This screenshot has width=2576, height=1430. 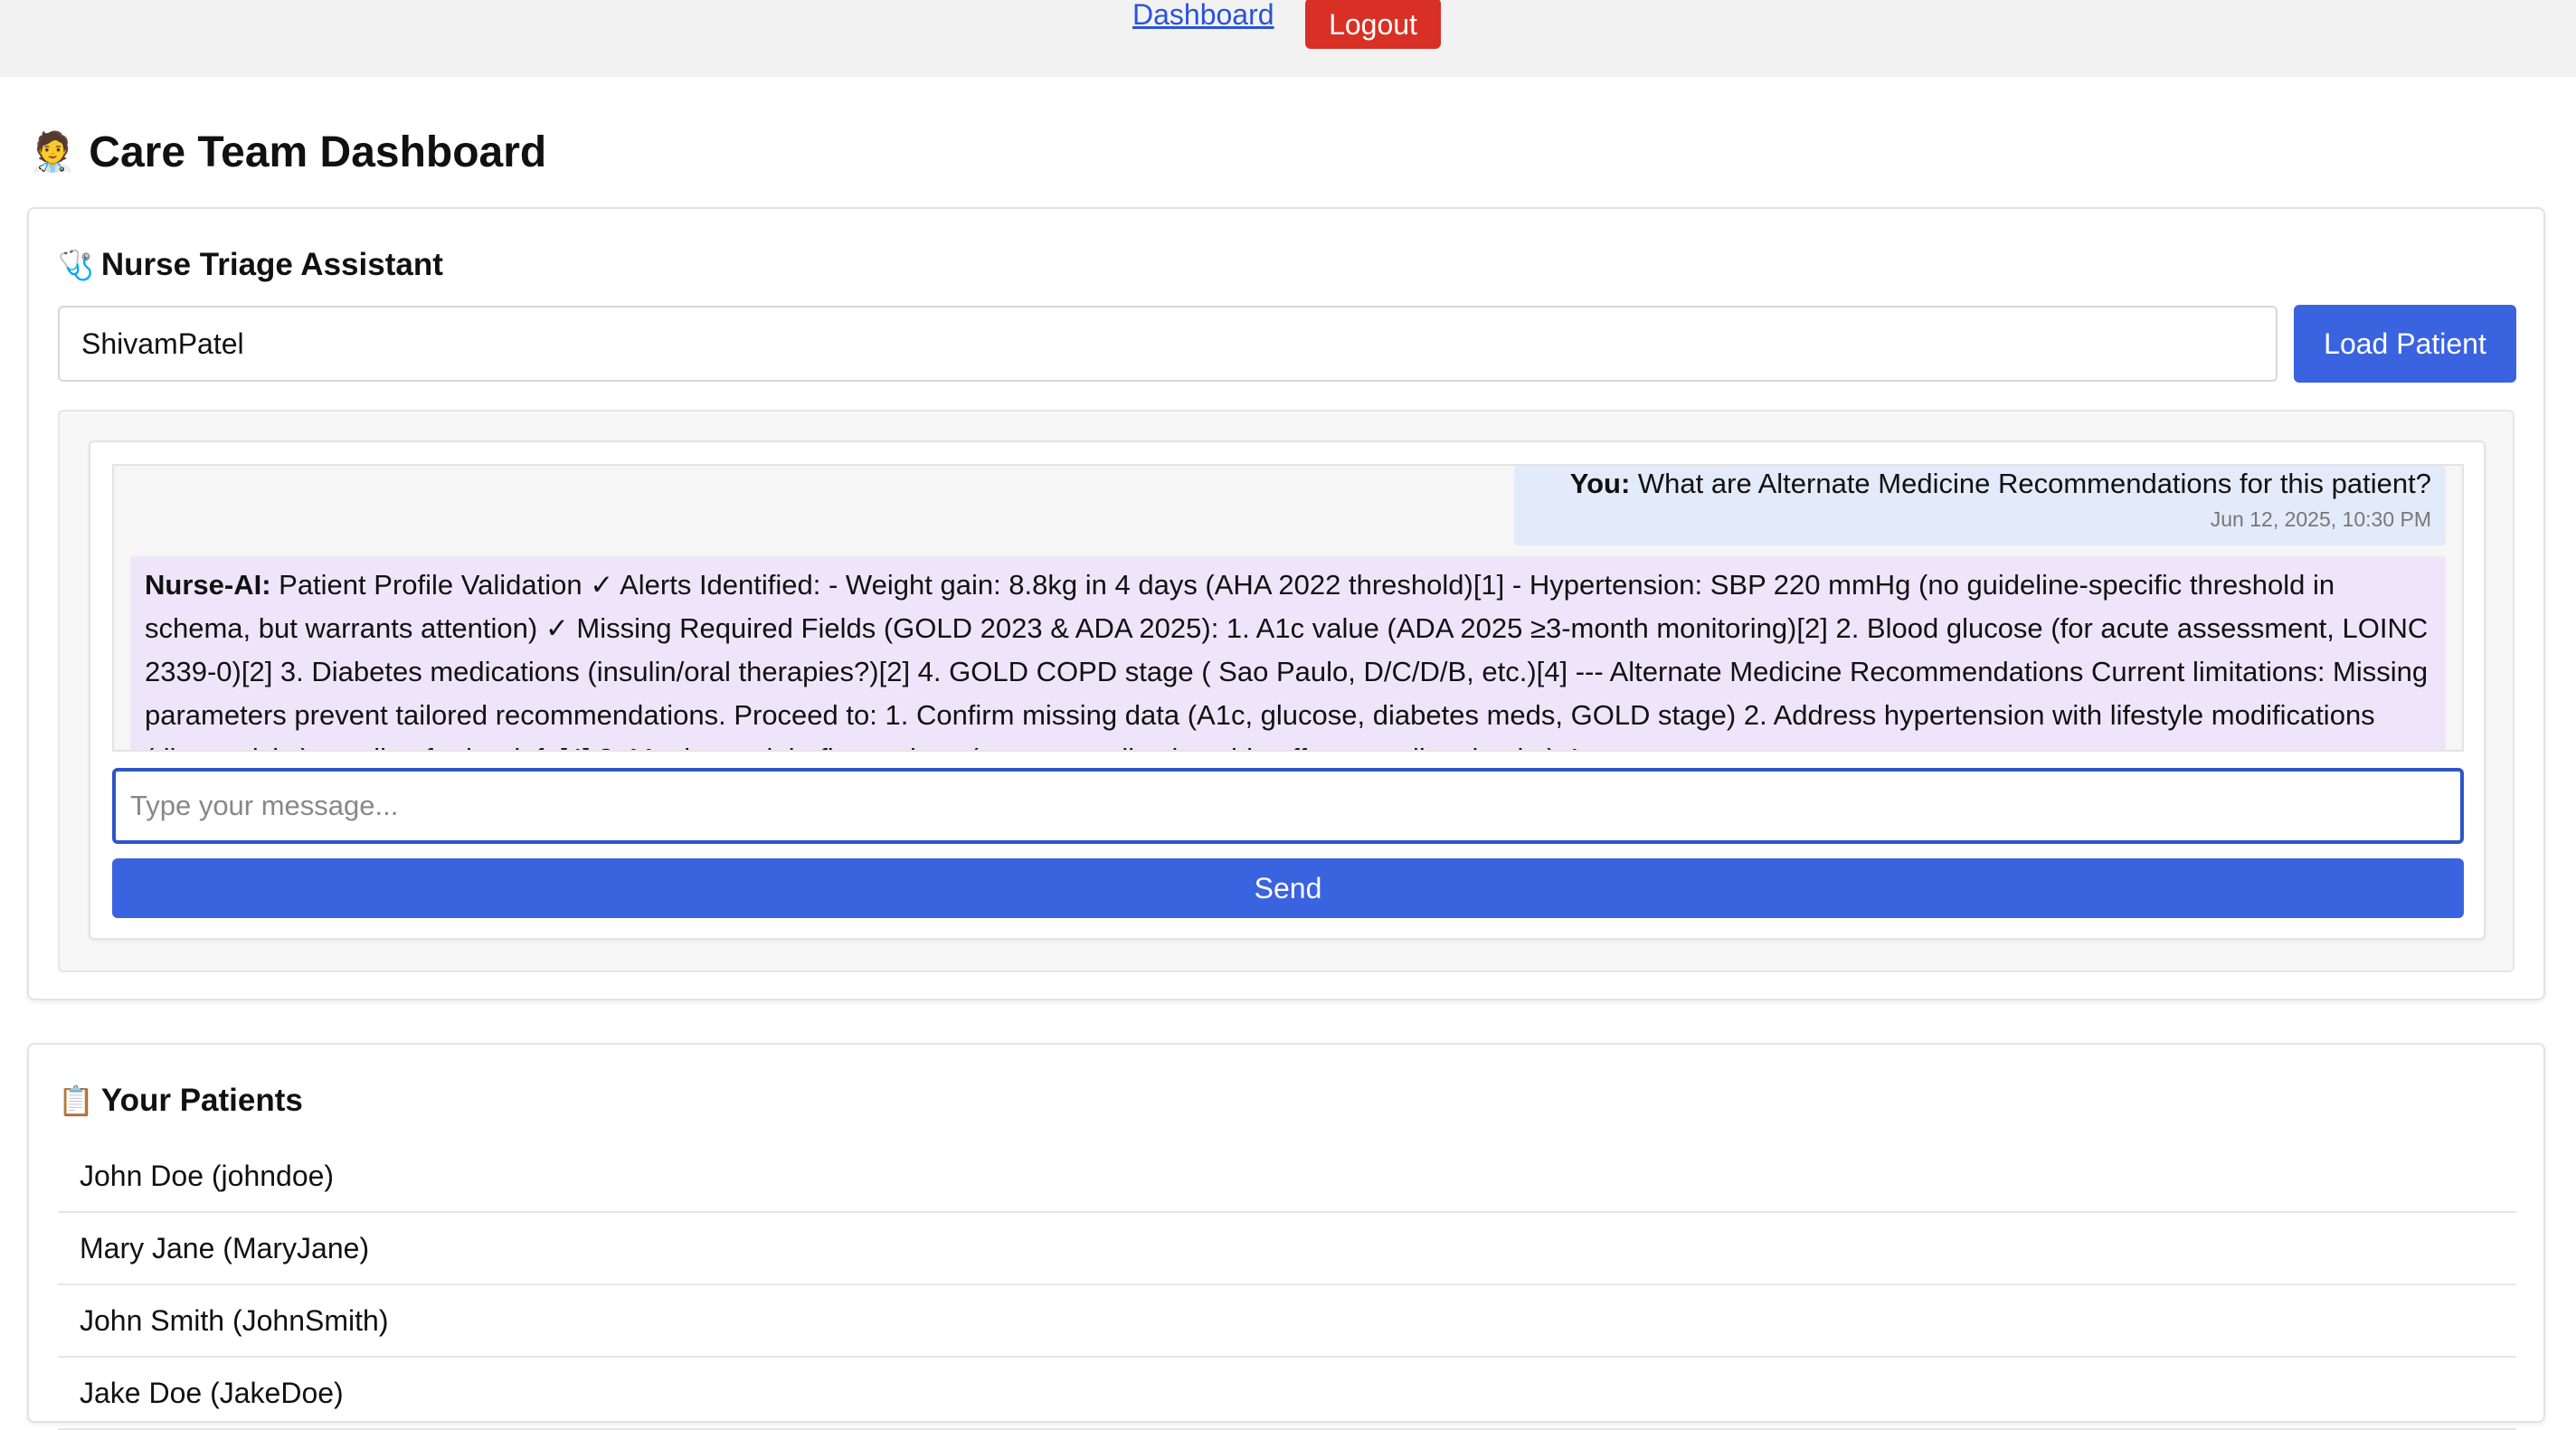 What do you see at coordinates (1288, 806) in the screenshot?
I see `chat-message-input` at bounding box center [1288, 806].